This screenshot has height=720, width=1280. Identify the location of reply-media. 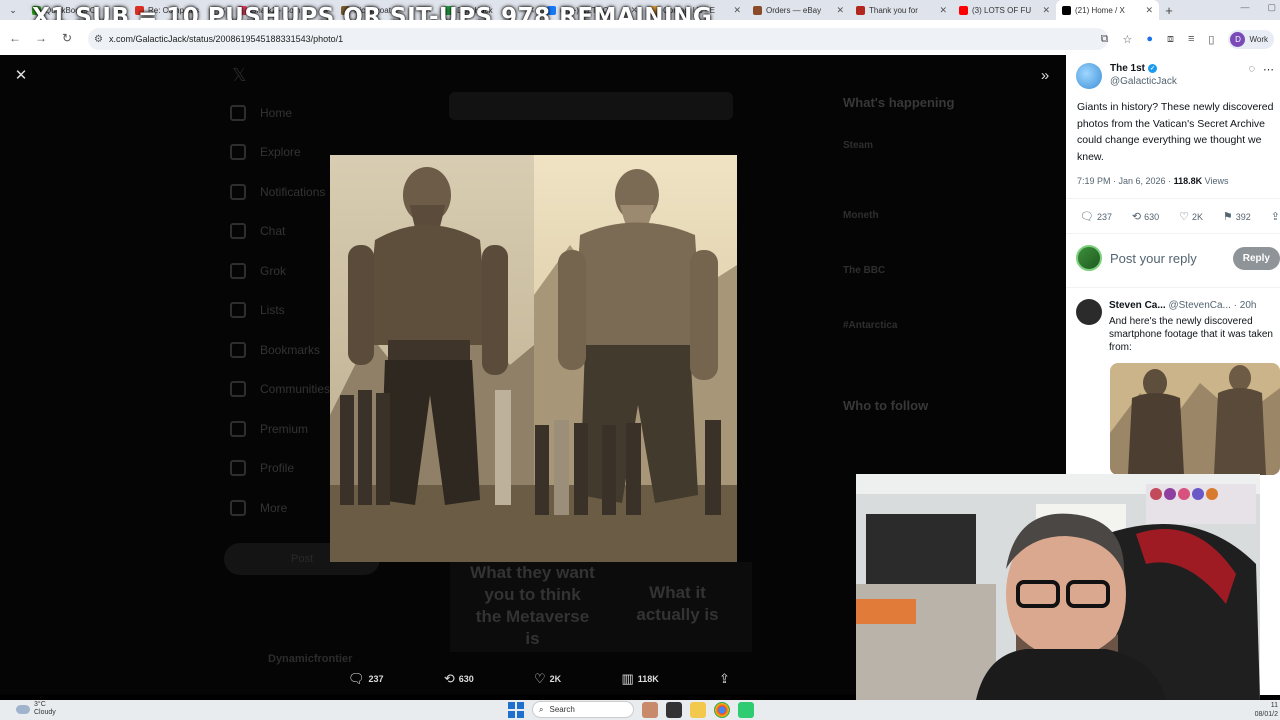
(1195, 419).